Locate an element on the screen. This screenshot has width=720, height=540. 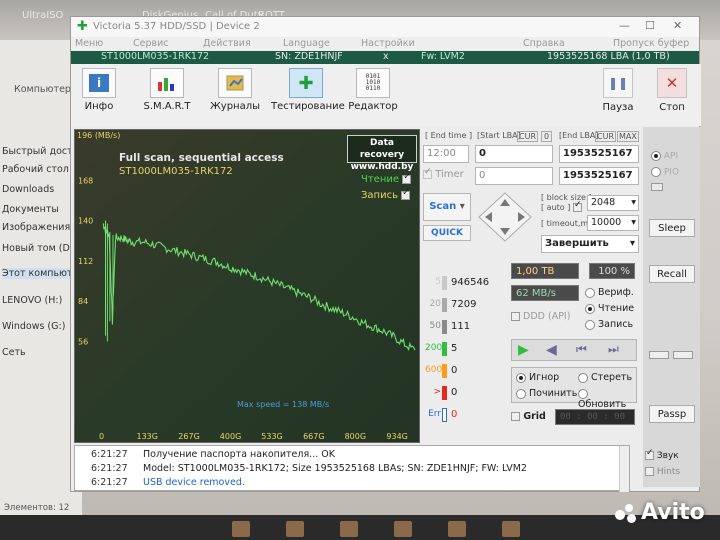
data-recovery-box: Data recovery www.hdd.by is located at coordinates (382, 153).